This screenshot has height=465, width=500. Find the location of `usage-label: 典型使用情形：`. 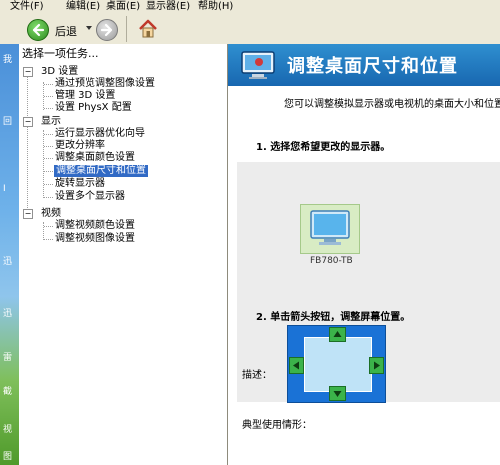

usage-label: 典型使用情形： is located at coordinates (277, 425).